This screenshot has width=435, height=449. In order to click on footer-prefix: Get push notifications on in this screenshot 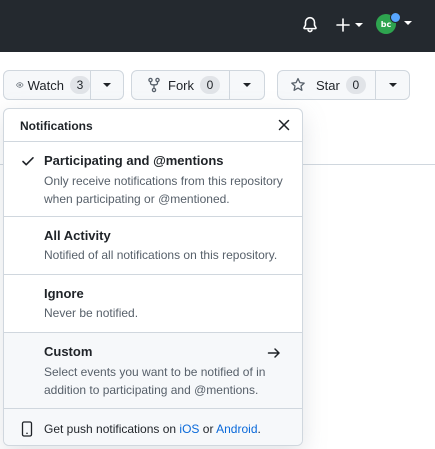, I will do `click(112, 429)`.